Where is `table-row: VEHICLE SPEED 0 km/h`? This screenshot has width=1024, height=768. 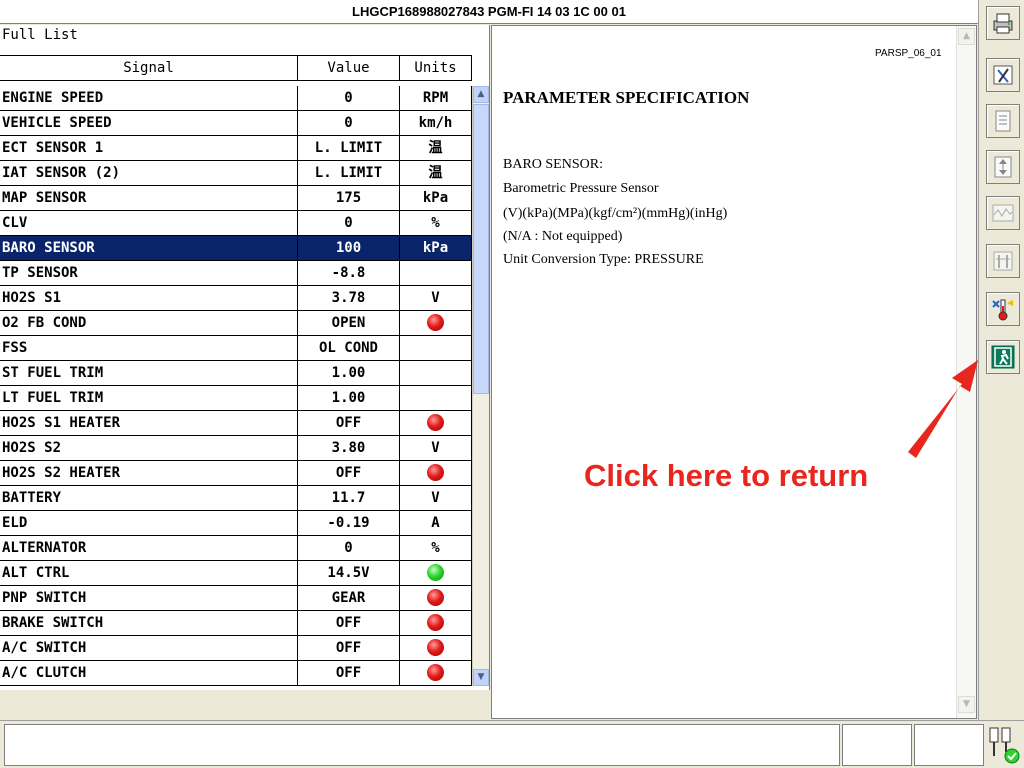
table-row: VEHICLE SPEED 0 km/h is located at coordinates (236, 123).